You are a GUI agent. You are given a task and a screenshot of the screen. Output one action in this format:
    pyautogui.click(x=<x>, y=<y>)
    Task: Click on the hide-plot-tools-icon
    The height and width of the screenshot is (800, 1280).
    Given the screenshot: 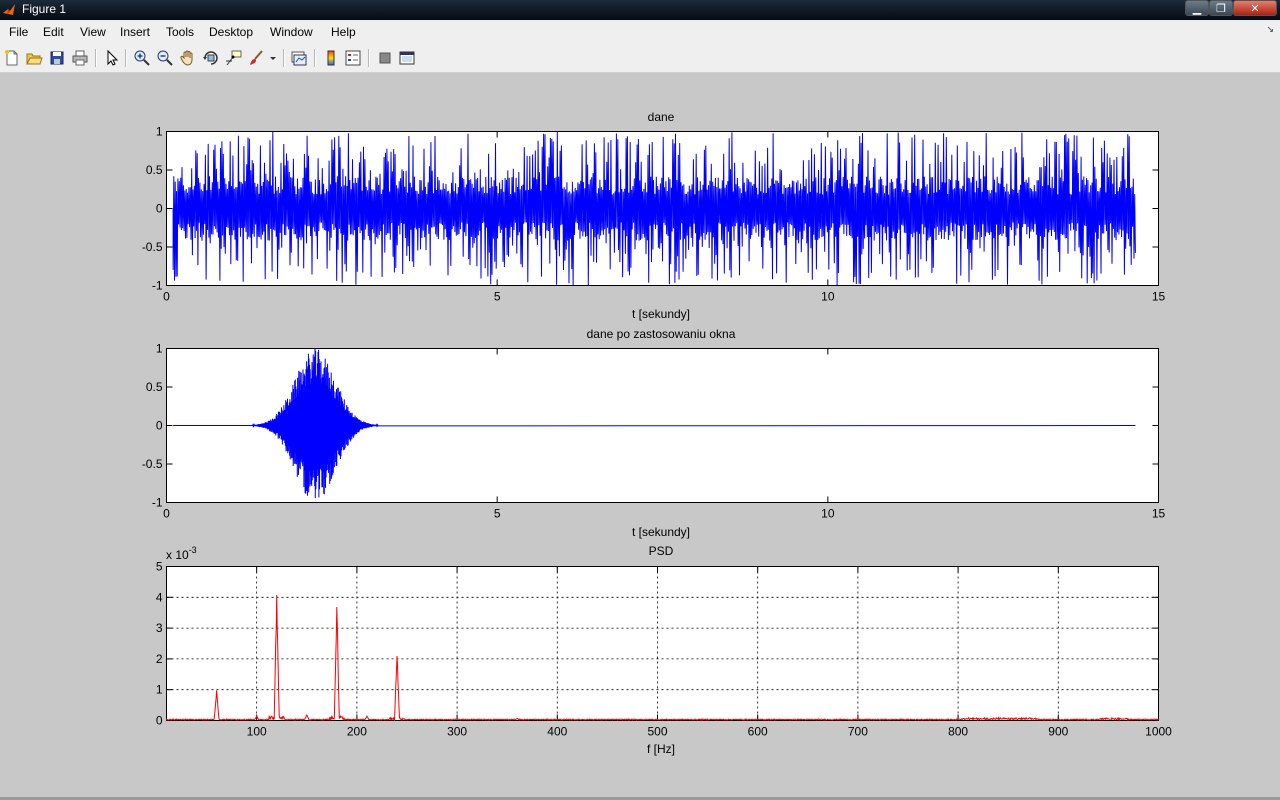 What is the action you would take?
    pyautogui.click(x=385, y=58)
    